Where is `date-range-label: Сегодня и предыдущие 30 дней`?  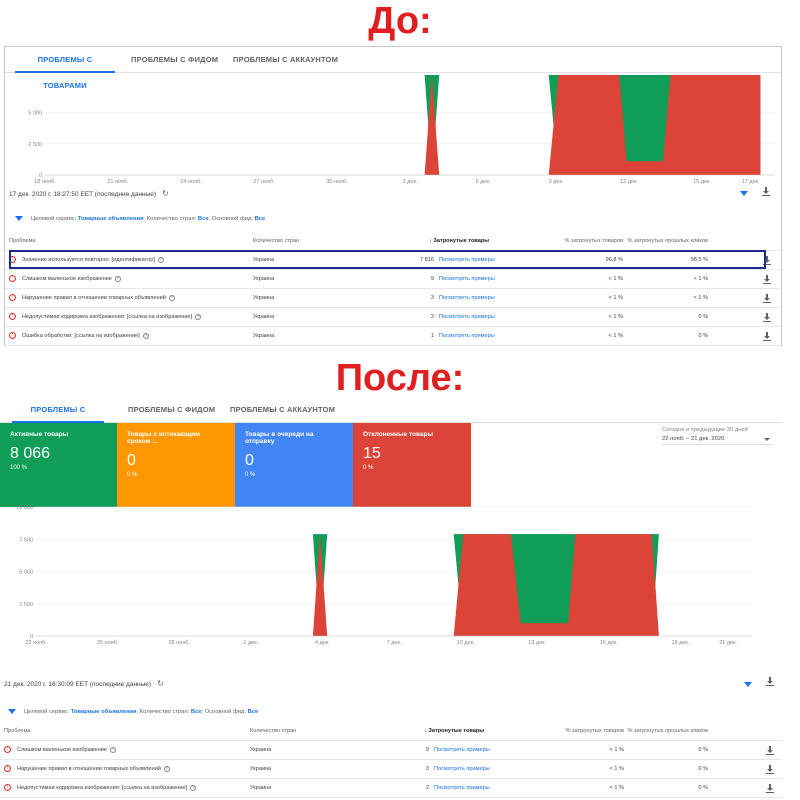 date-range-label: Сегодня и предыдущие 30 дней is located at coordinates (705, 430).